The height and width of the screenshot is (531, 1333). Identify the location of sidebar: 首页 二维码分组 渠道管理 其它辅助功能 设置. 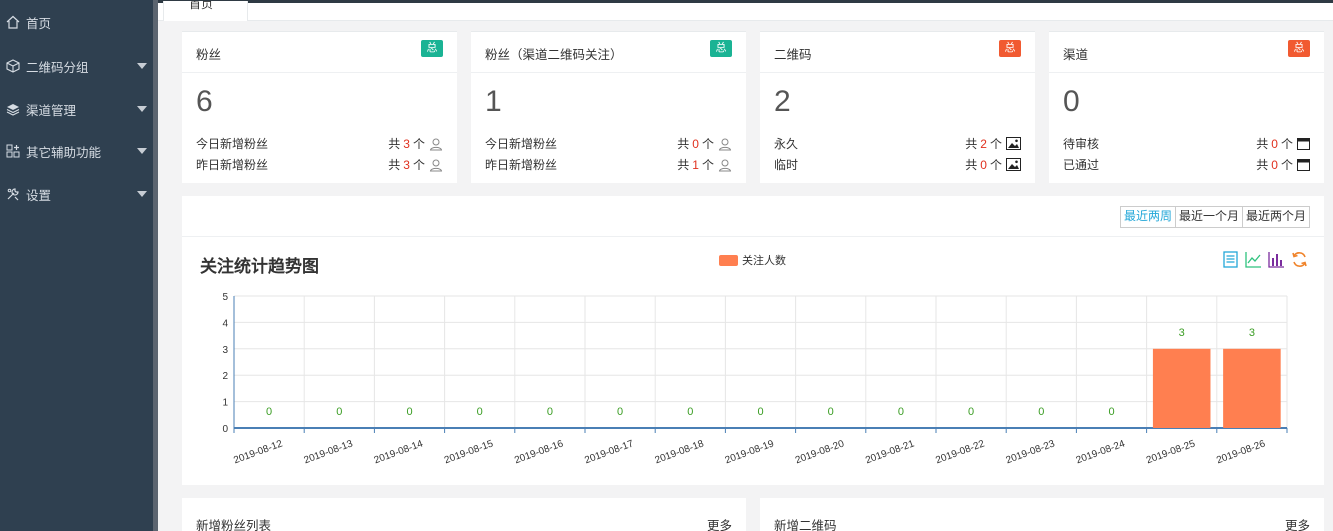
(76, 265).